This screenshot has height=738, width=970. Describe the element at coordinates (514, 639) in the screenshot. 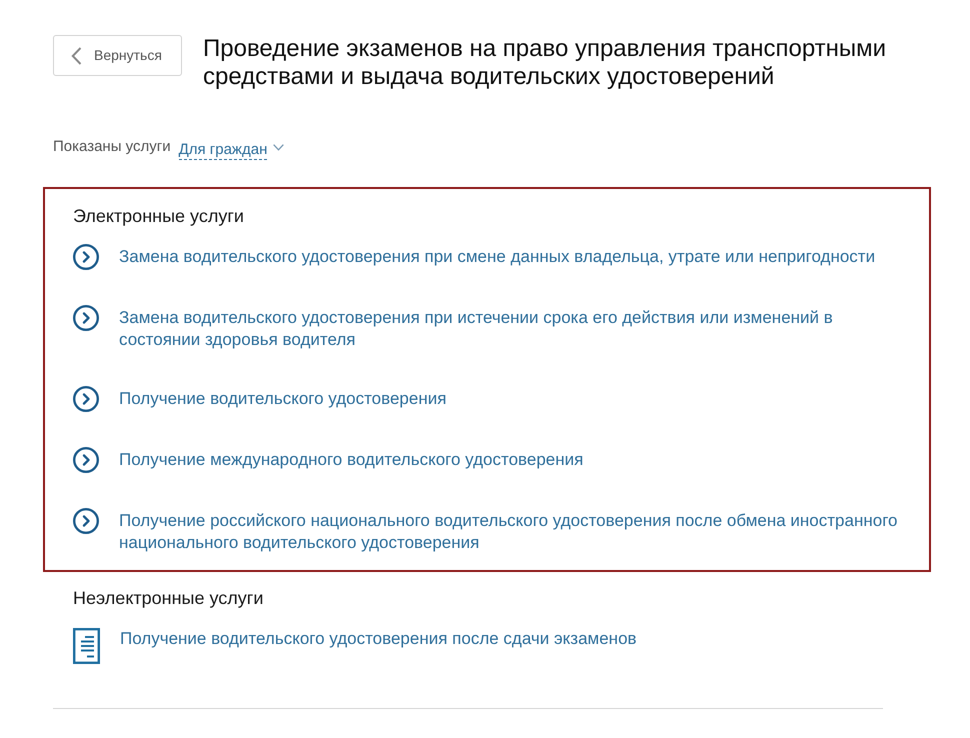

I see `service-link: Получение водительского удостоверения после сдачи экзаменов` at that location.